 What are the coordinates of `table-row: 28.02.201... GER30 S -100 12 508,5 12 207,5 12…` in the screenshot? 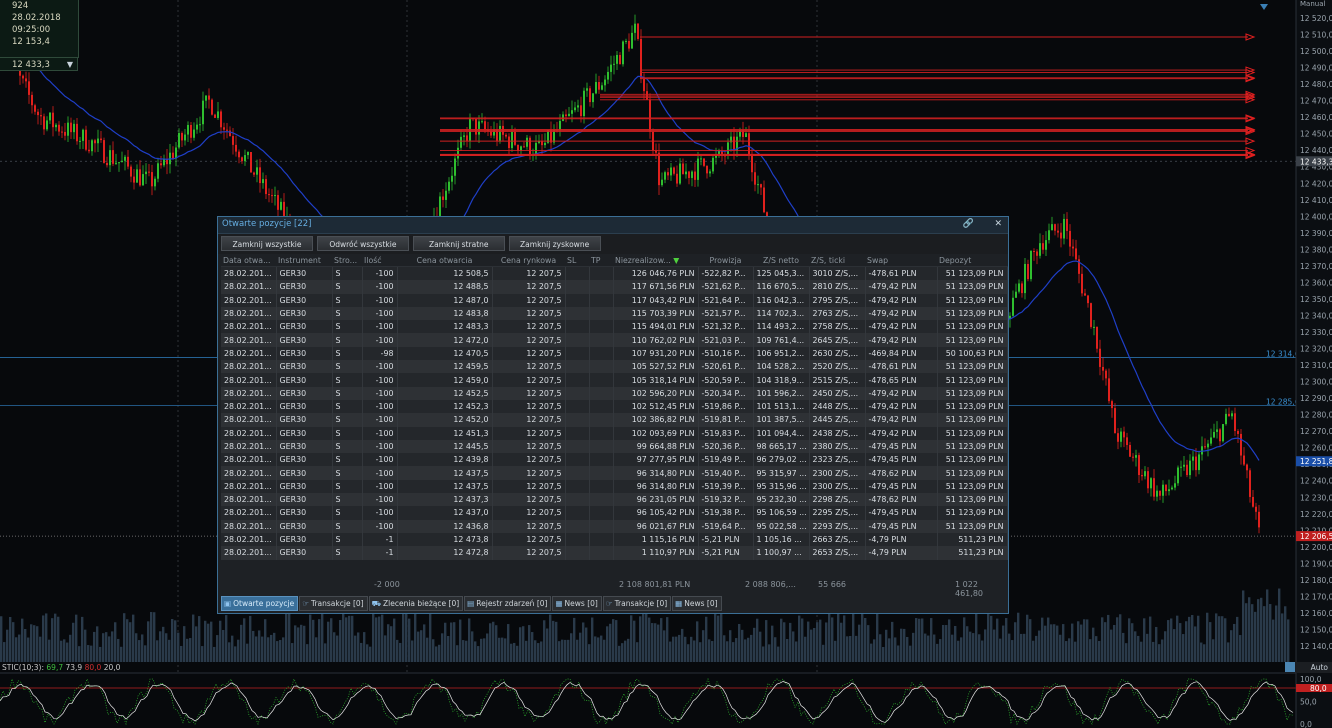 It's located at (614, 273).